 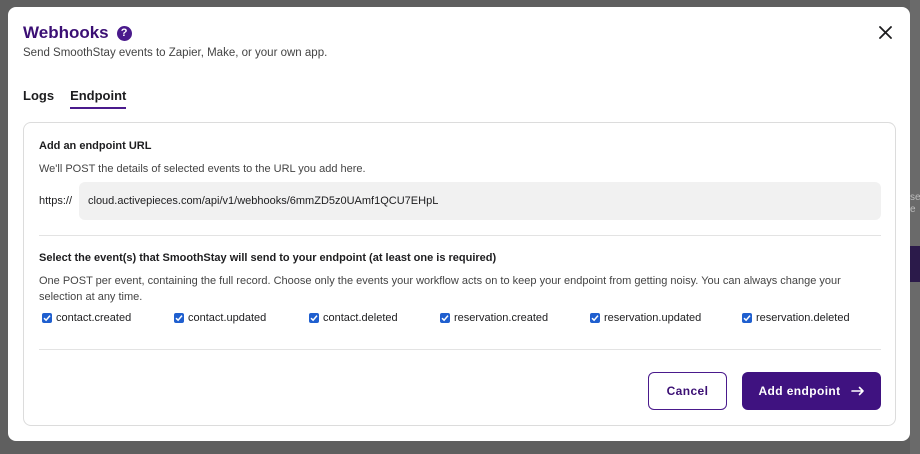 What do you see at coordinates (913, 209) in the screenshot?
I see `backdrop-text: e` at bounding box center [913, 209].